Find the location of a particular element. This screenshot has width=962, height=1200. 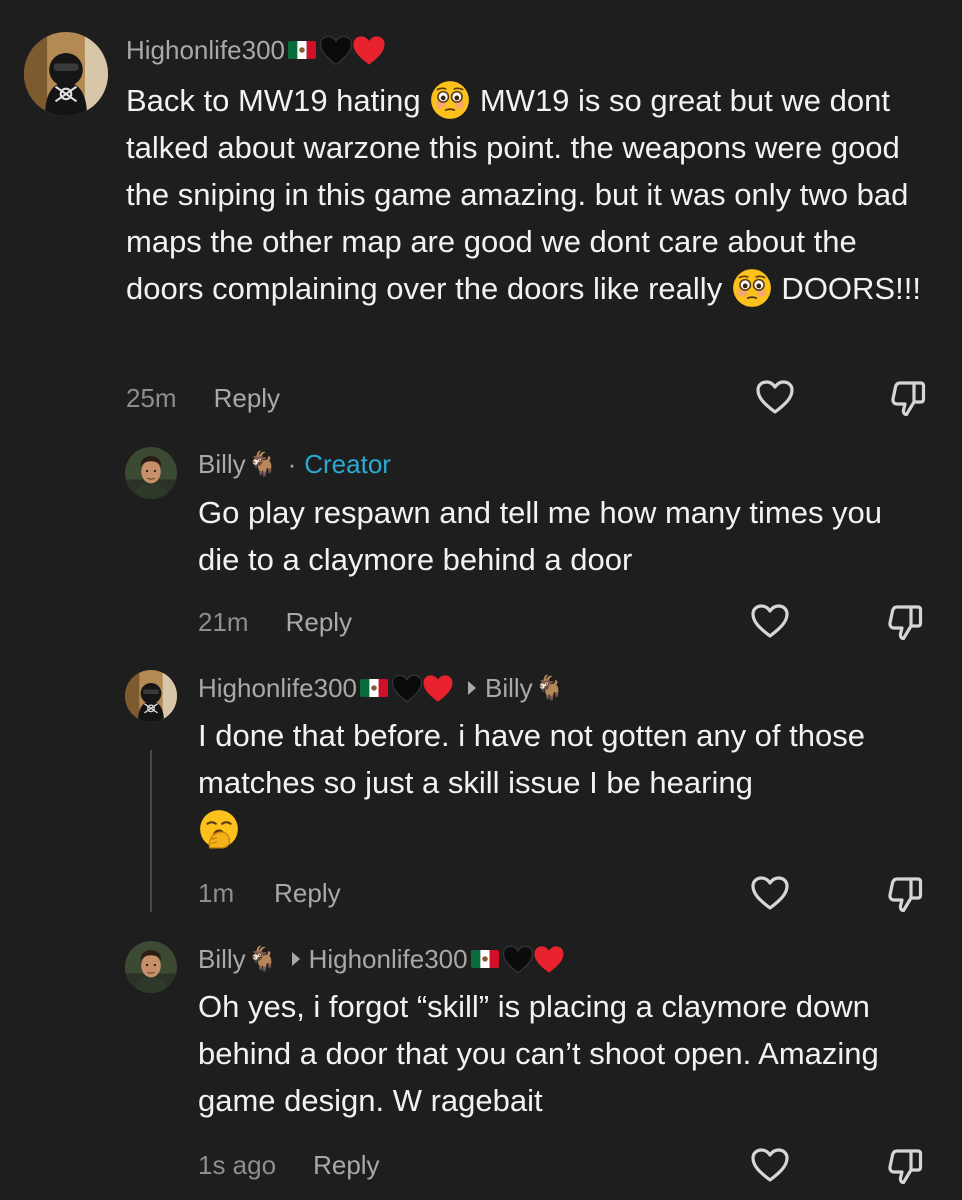

thread-line is located at coordinates (151, 831).